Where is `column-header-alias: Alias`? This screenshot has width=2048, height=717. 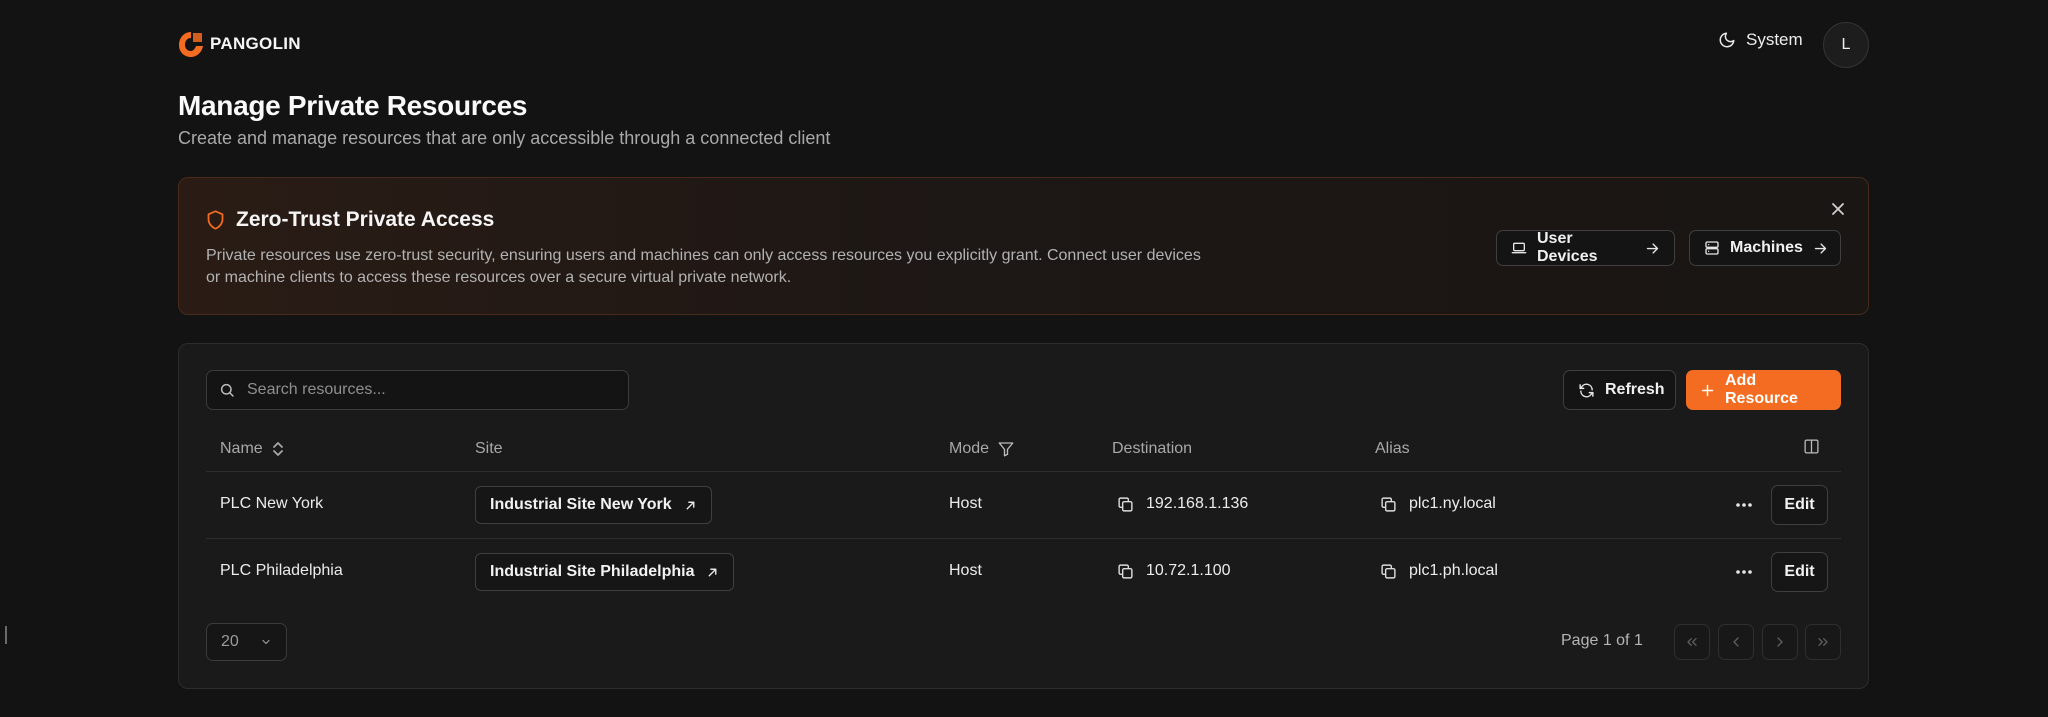
column-header-alias: Alias is located at coordinates (1392, 449).